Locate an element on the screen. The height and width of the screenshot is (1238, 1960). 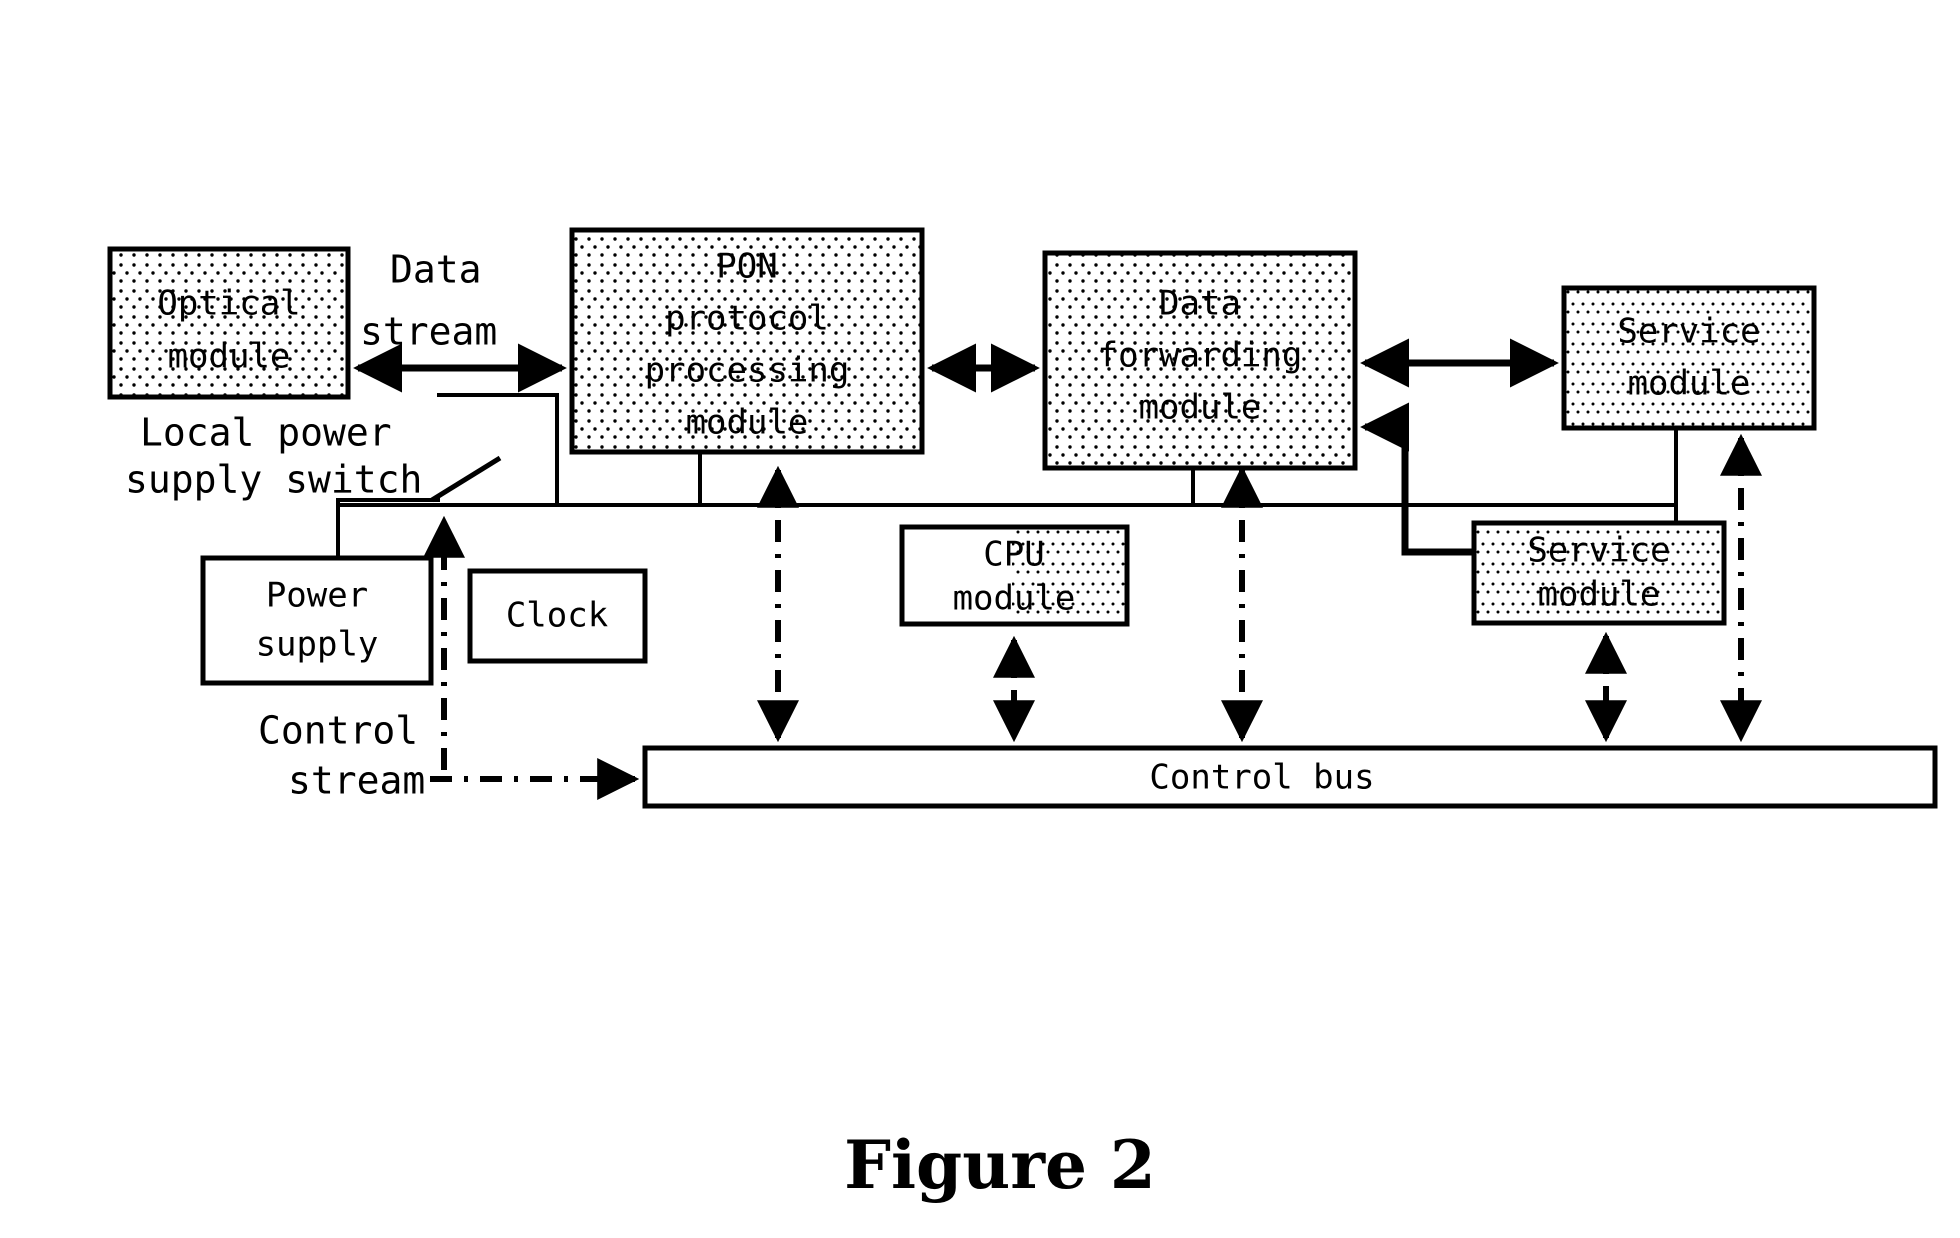
clock-label: Clock is located at coordinates (557, 616).